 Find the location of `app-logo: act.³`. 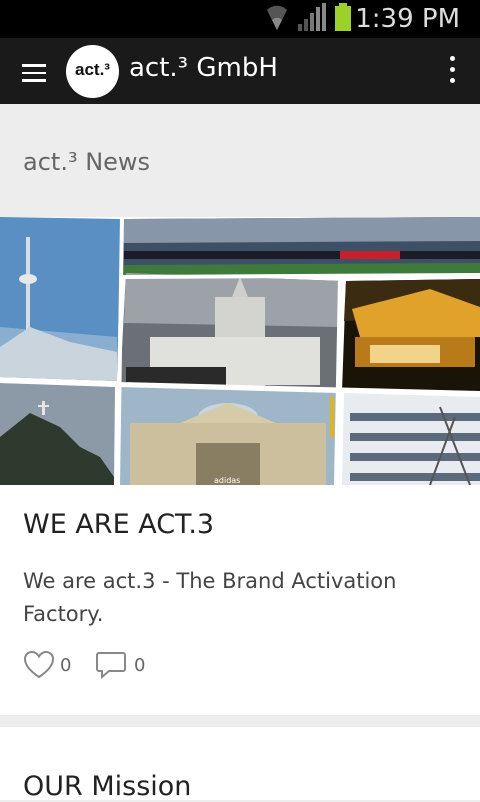

app-logo: act.³ is located at coordinates (92, 71).